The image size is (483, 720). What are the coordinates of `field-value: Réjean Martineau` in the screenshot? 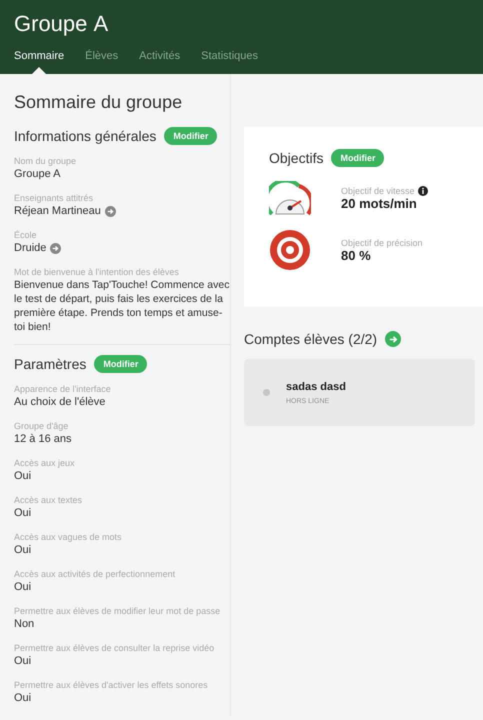 It's located at (57, 211).